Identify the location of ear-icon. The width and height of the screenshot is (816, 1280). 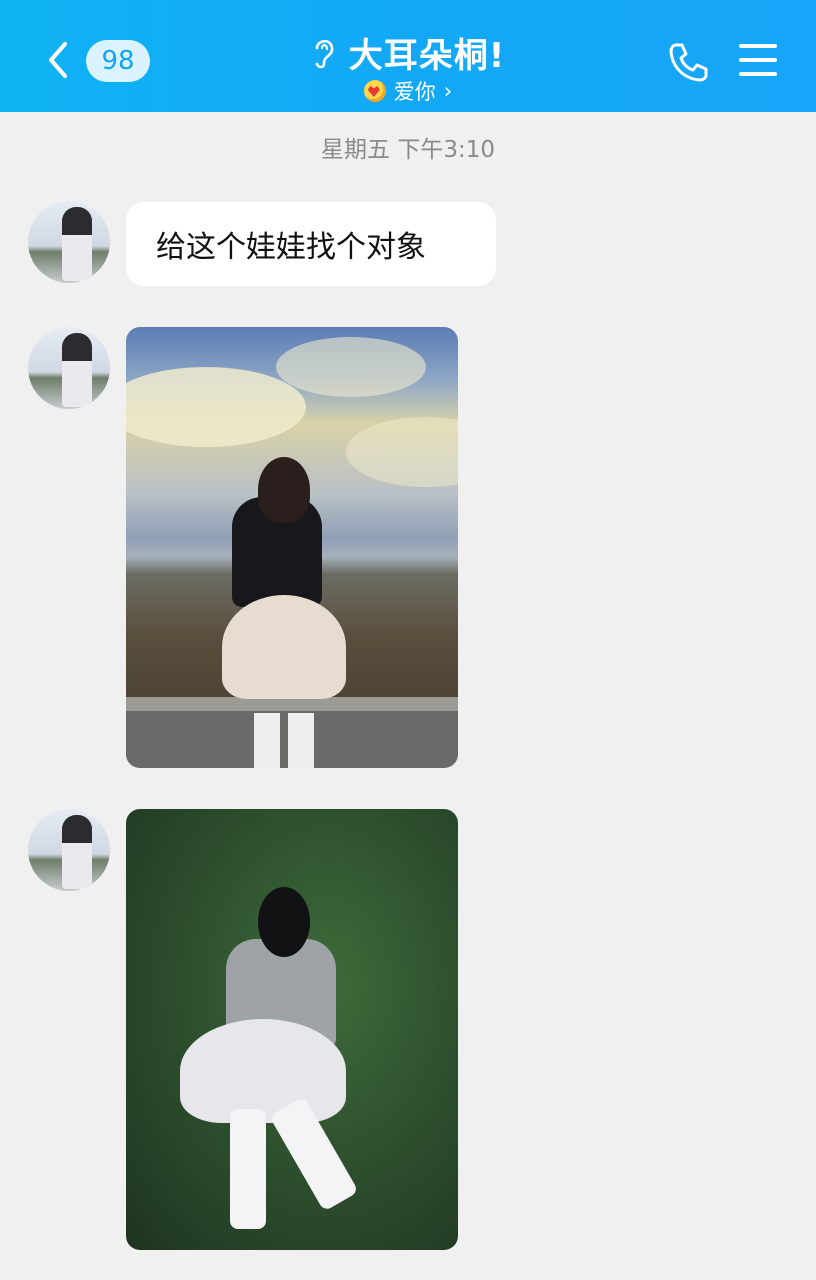
(324, 54).